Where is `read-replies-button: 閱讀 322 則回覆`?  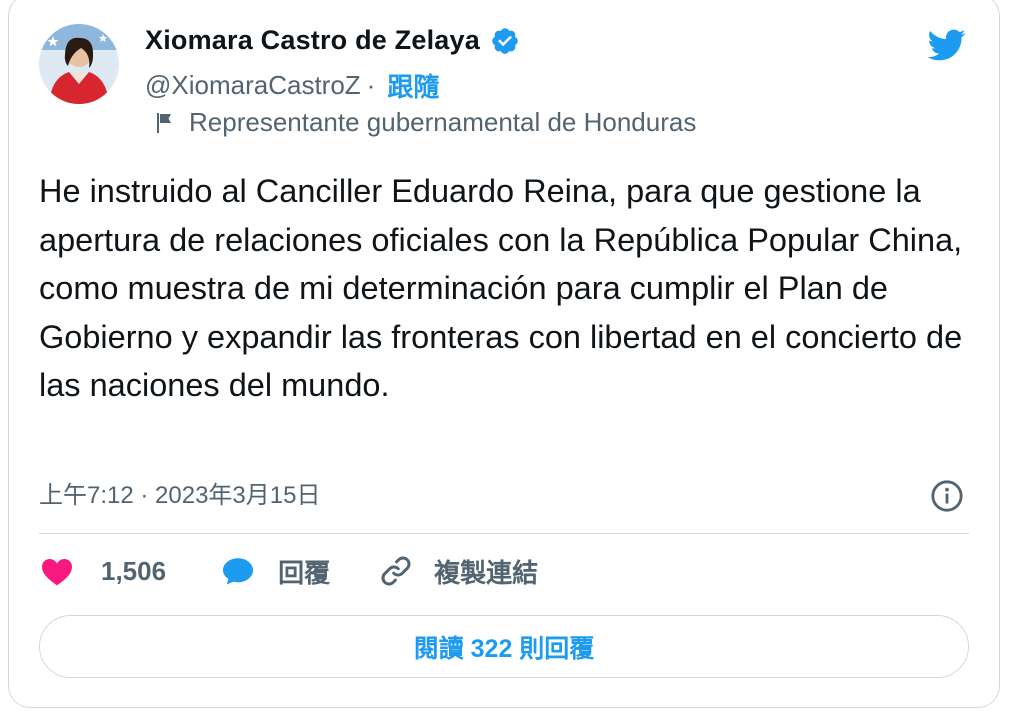 read-replies-button: 閱讀 322 則回覆 is located at coordinates (504, 646).